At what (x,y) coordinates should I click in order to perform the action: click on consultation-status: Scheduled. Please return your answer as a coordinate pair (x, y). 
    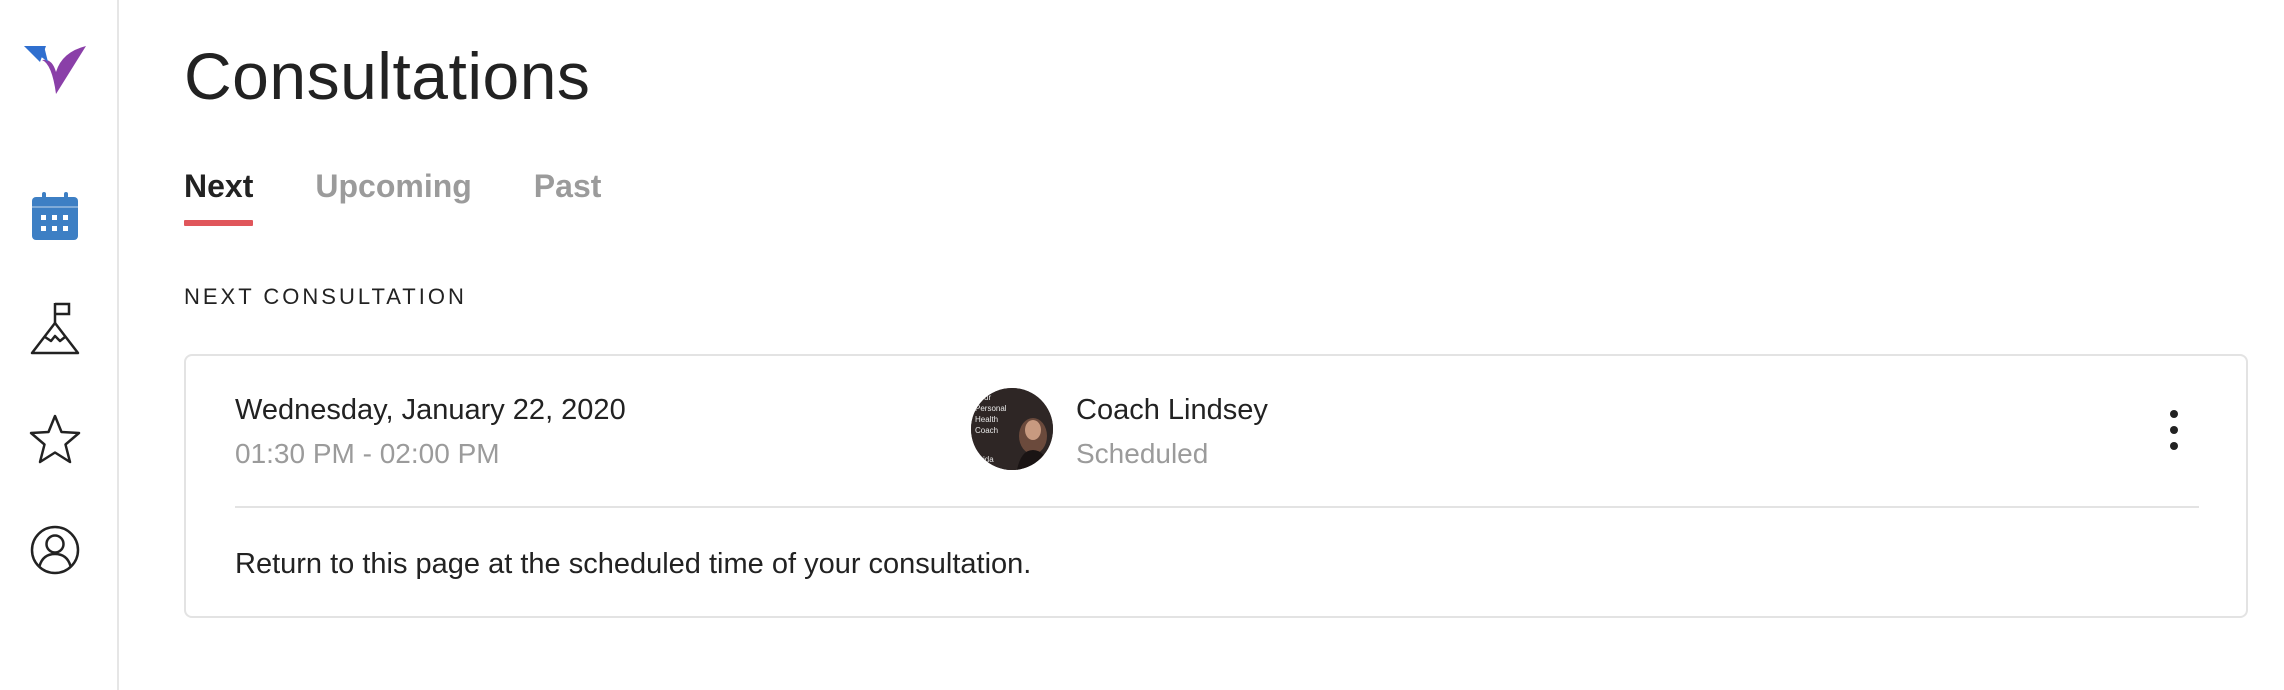
    Looking at the image, I should click on (1142, 453).